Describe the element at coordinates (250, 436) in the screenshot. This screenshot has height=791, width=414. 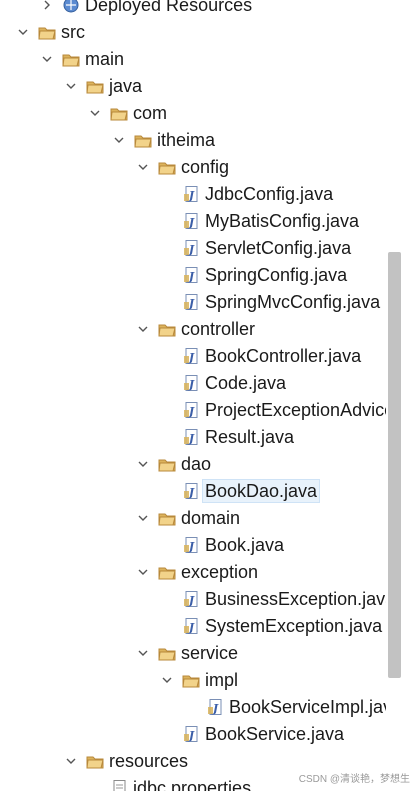
I see `tree-item-label: Result.java` at that location.